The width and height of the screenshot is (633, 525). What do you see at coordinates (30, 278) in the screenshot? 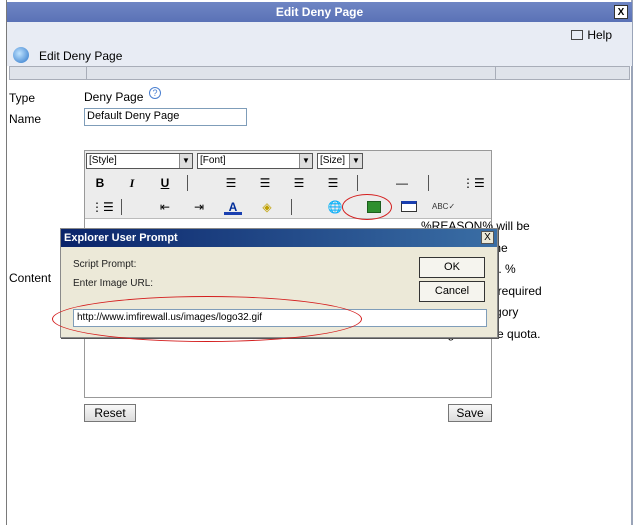
I see `content-label: Content` at bounding box center [30, 278].